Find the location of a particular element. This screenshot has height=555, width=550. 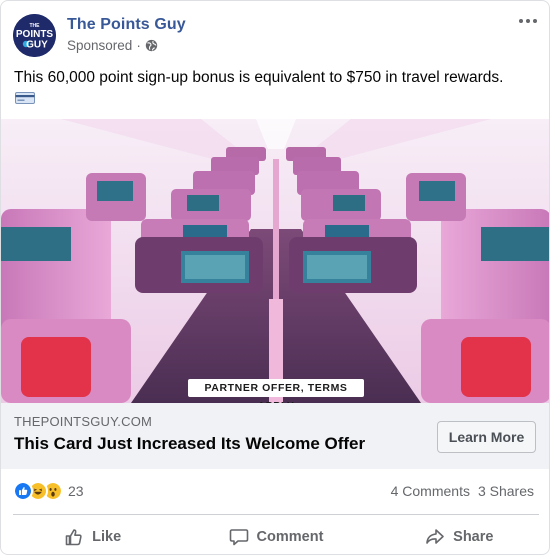

share-label: Share is located at coordinates (473, 537).